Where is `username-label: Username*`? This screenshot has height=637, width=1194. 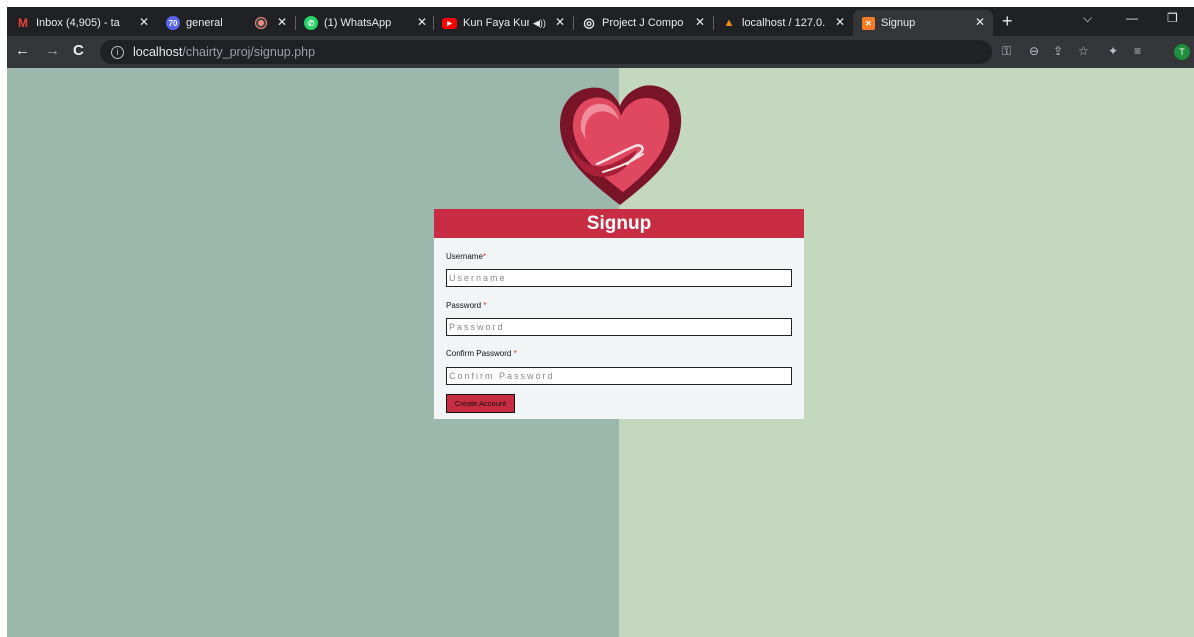 username-label: Username* is located at coordinates (466, 256).